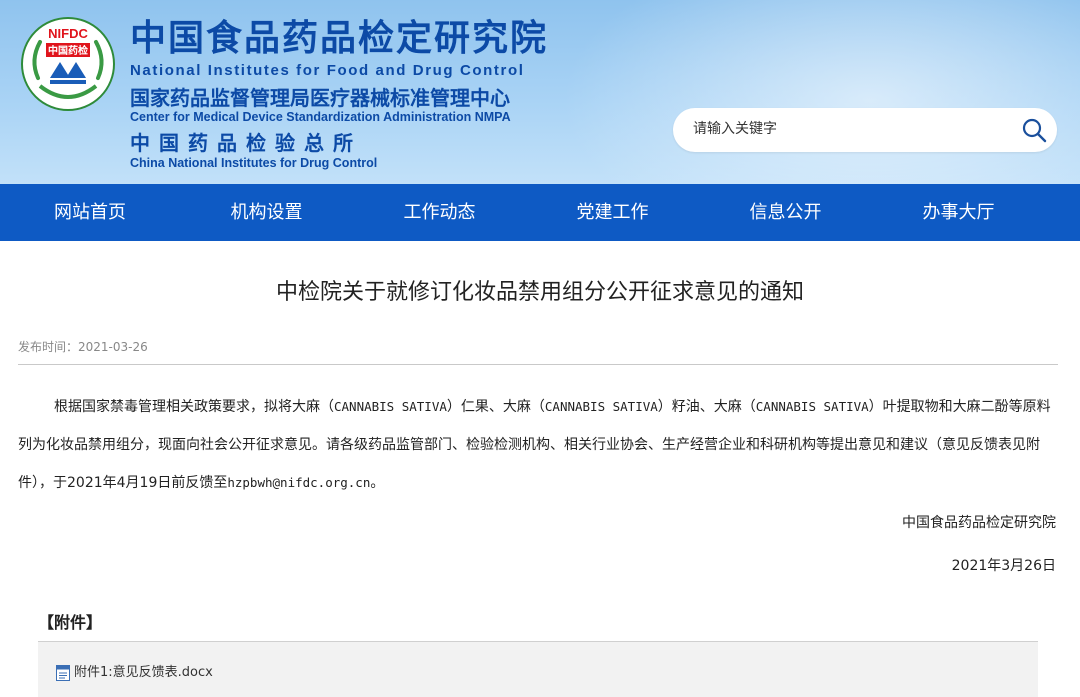 This screenshot has height=697, width=1080. Describe the element at coordinates (785, 212) in the screenshot. I see `nav-item-disclosure: 信息公开` at that location.